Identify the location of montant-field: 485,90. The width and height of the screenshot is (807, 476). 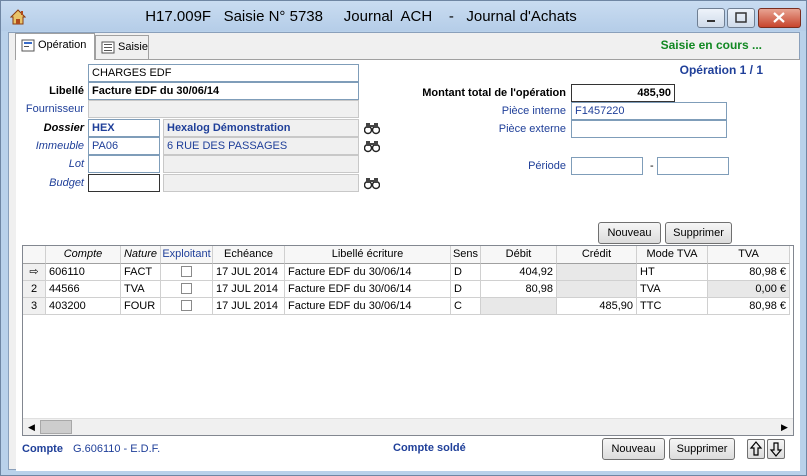
(623, 93).